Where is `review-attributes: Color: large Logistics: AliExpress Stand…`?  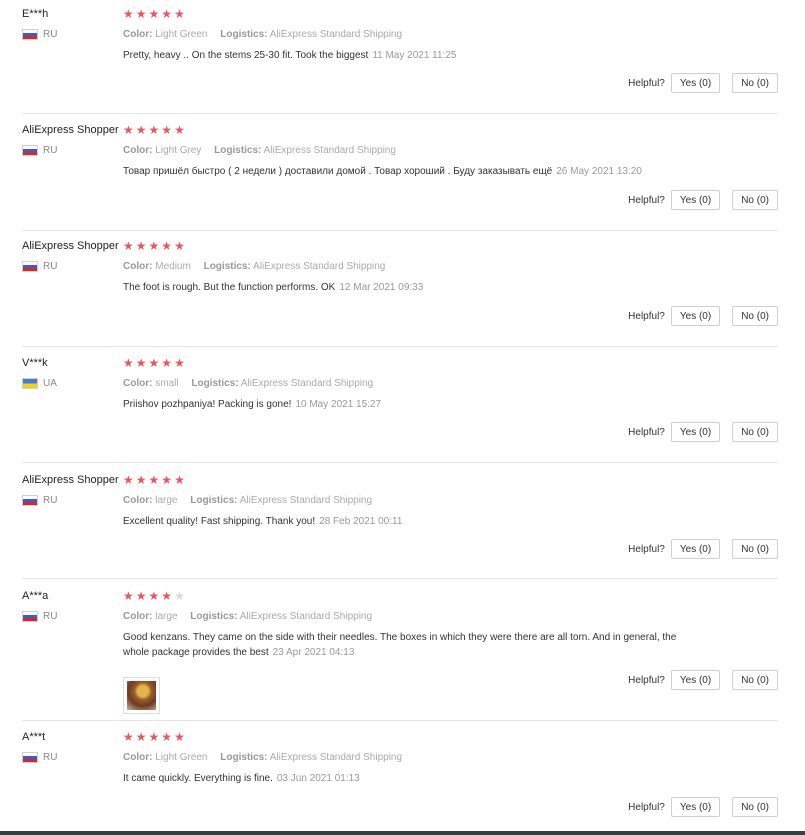 review-attributes: Color: large Logistics: AliExpress Stand… is located at coordinates (252, 616).